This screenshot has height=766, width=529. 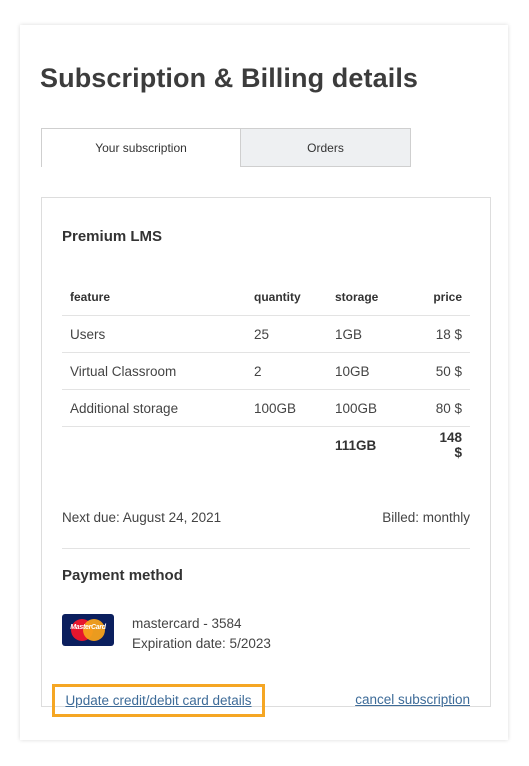 I want to click on plan-title: Premium LMS, so click(x=112, y=236).